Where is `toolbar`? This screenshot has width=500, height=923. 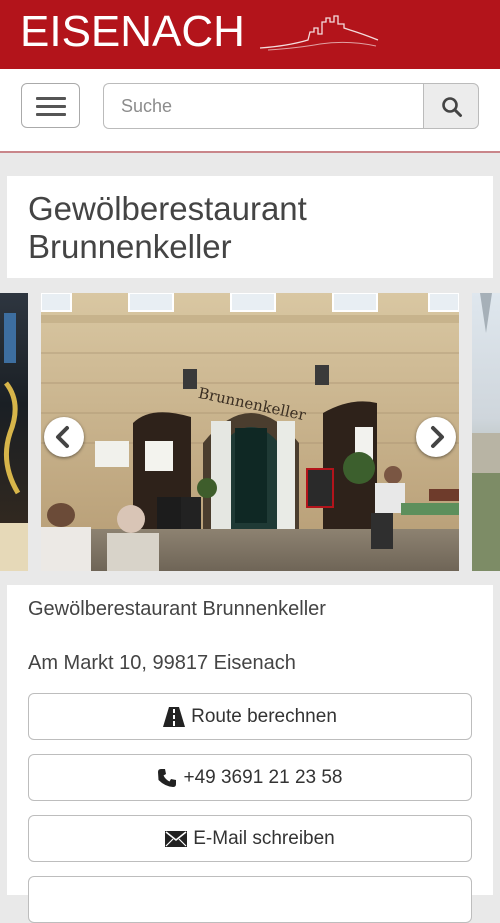
toolbar is located at coordinates (250, 111).